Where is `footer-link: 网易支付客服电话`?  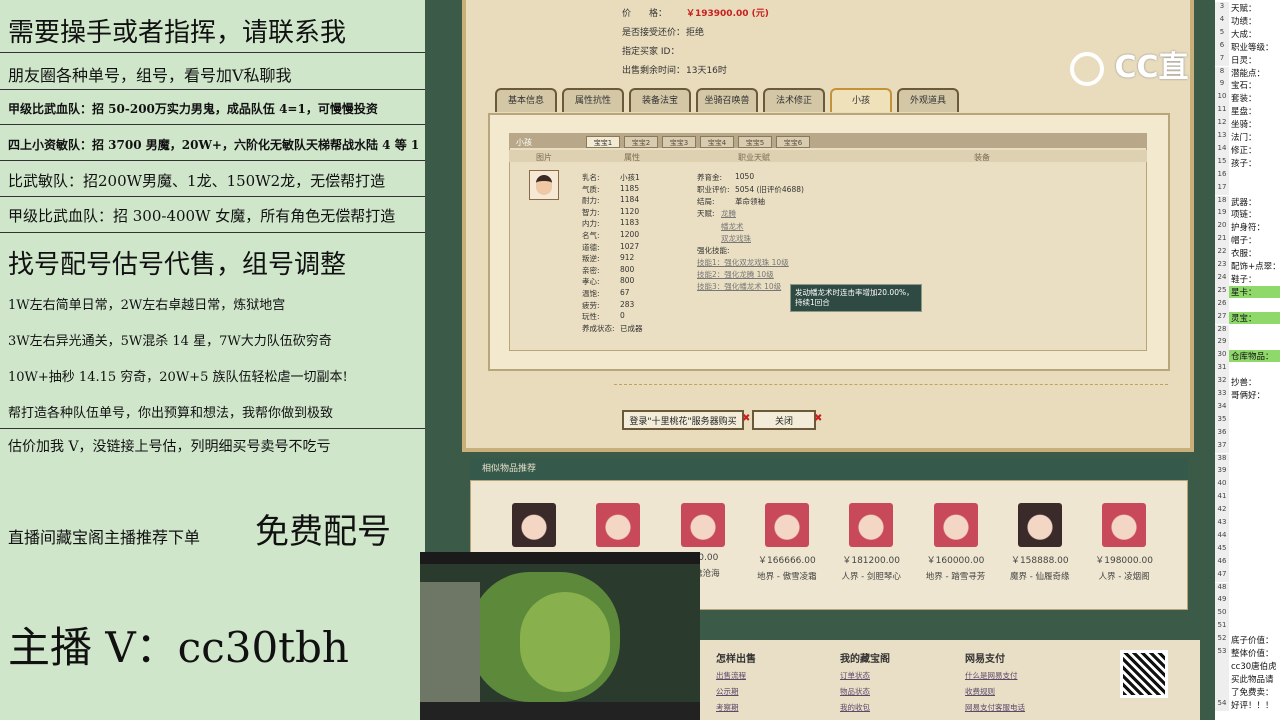
footer-link: 网易支付客服电话 is located at coordinates (995, 707).